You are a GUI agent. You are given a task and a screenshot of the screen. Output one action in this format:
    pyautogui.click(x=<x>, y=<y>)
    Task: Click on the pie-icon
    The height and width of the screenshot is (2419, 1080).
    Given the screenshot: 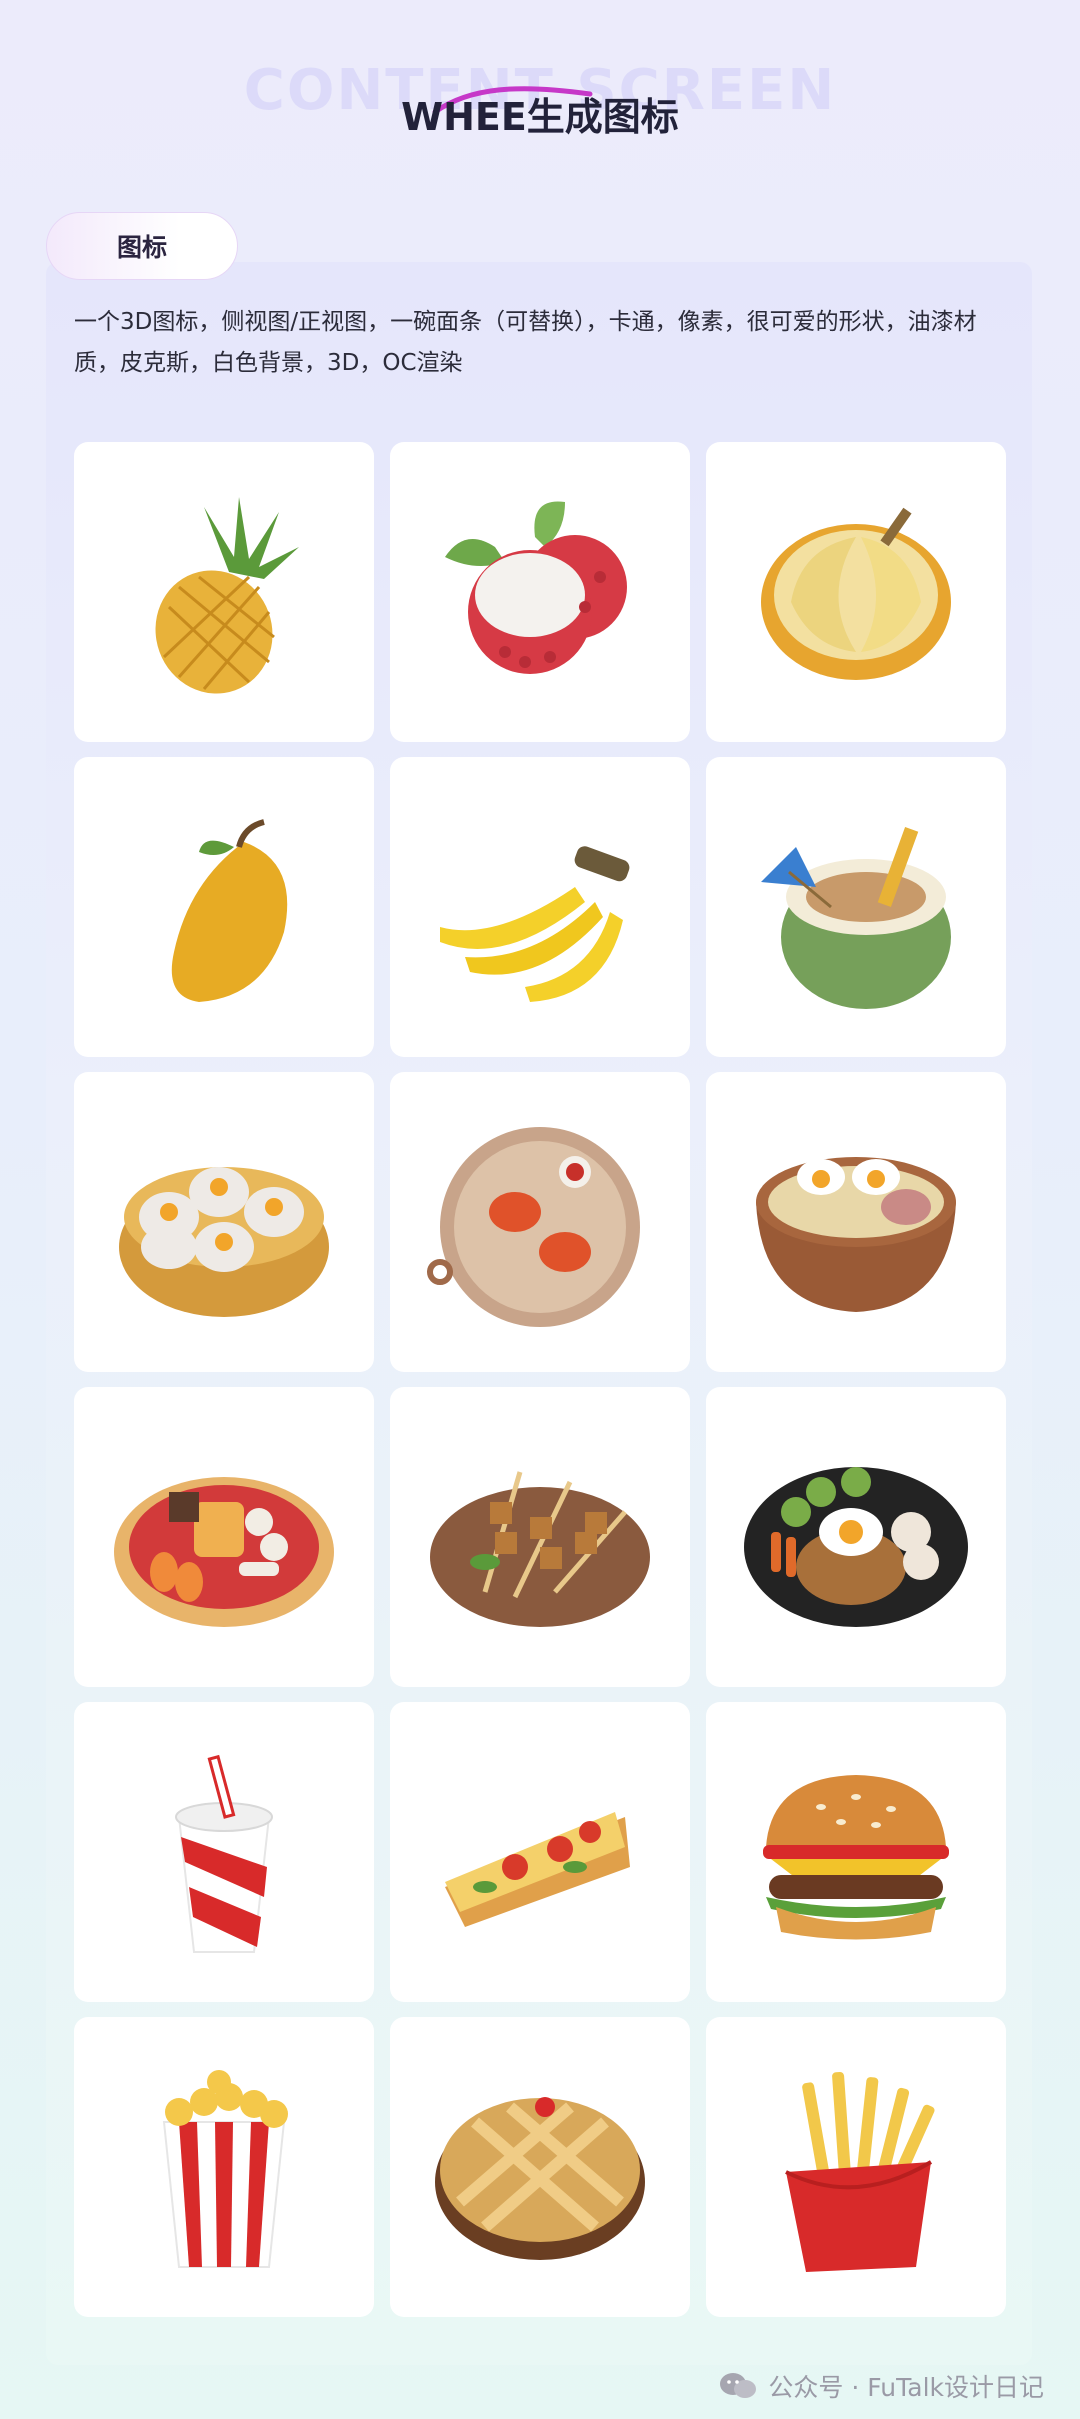 What is the action you would take?
    pyautogui.click(x=540, y=2178)
    